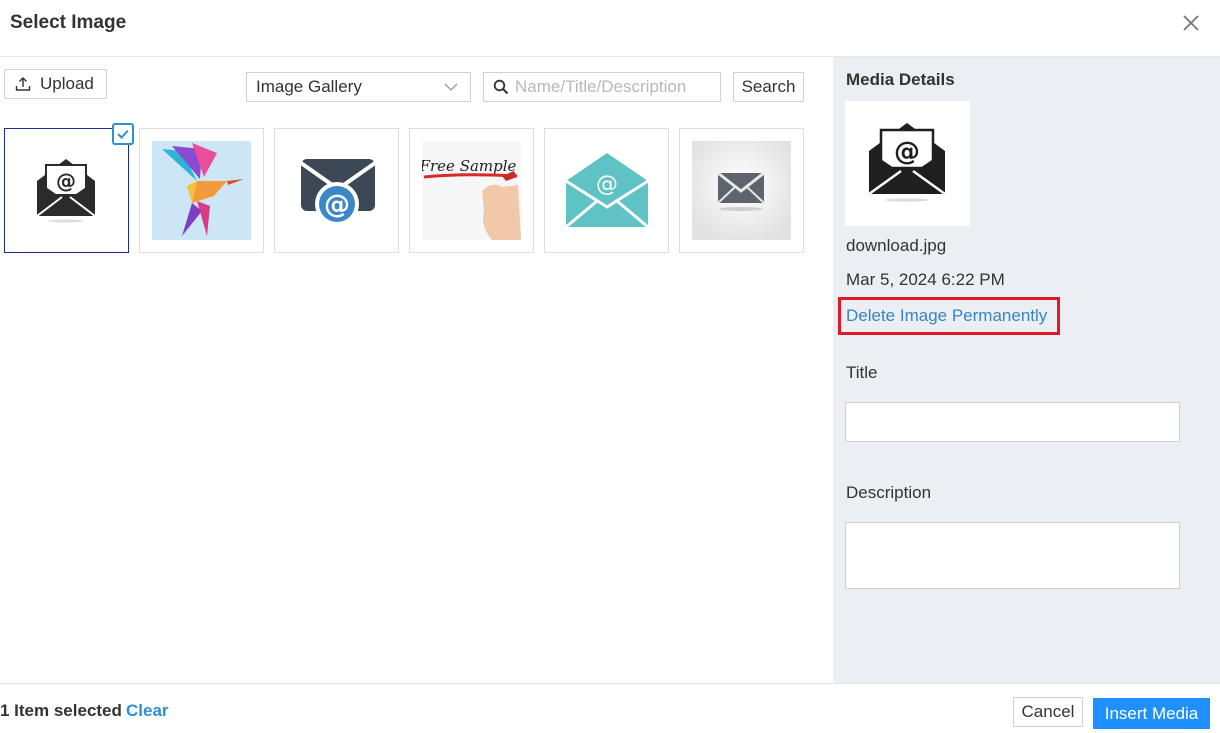 The width and height of the screenshot is (1220, 733). I want to click on gallery-image-4: Free Sample, so click(471, 190).